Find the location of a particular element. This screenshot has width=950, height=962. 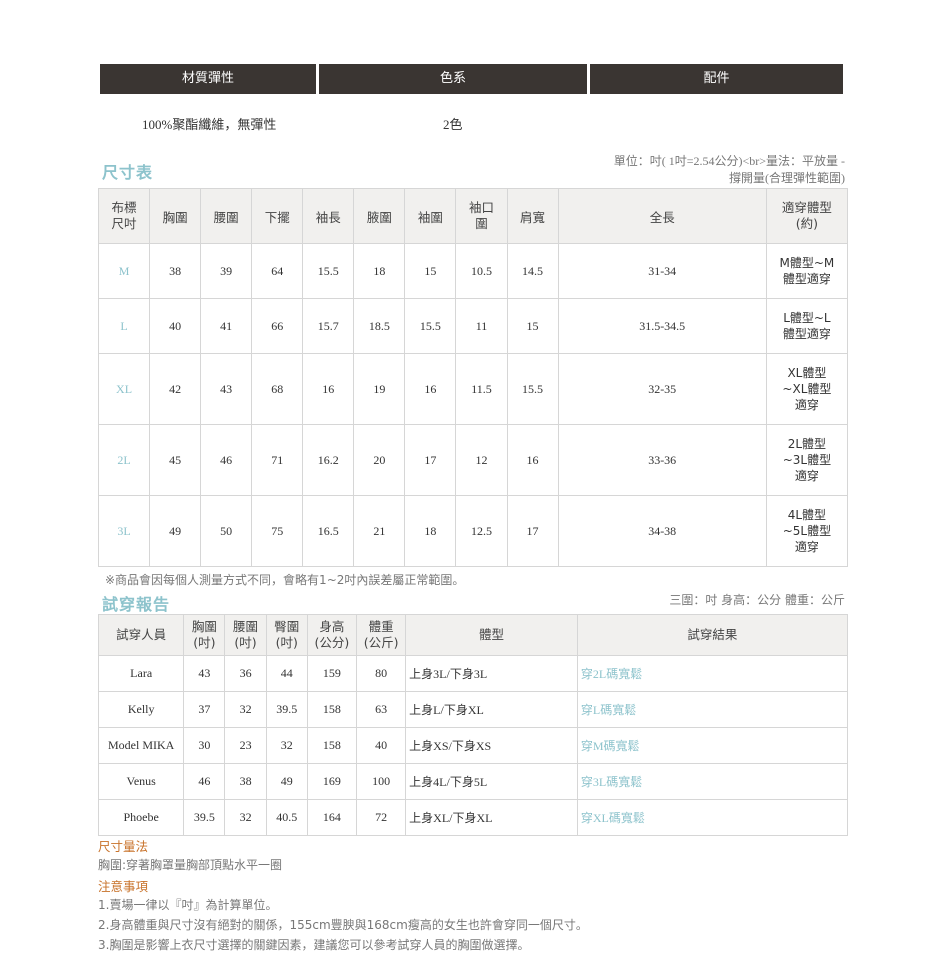

tester-waist: 32 is located at coordinates (245, 709).